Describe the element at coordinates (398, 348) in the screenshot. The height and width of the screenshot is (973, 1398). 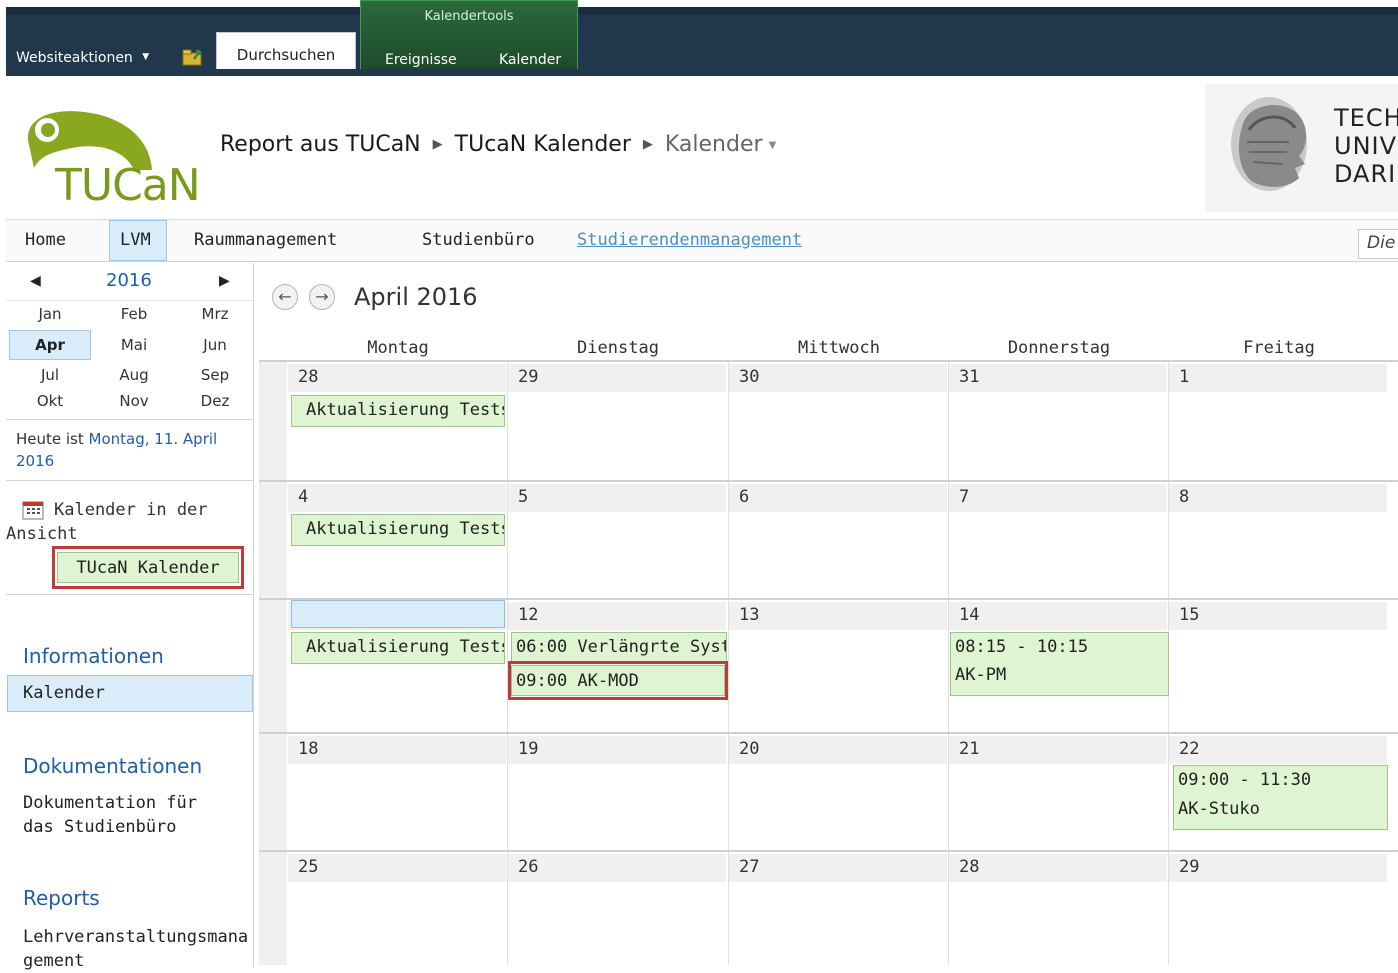
I see `dayname-montag: Montag` at that location.